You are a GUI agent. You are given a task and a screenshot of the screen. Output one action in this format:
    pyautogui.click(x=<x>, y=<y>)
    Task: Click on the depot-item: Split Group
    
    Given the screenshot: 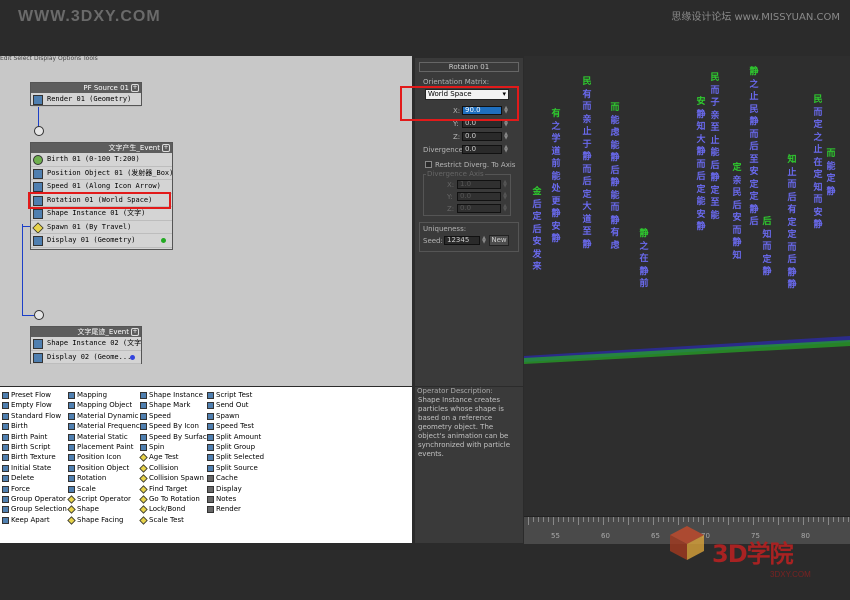 What is the action you would take?
    pyautogui.click(x=231, y=447)
    